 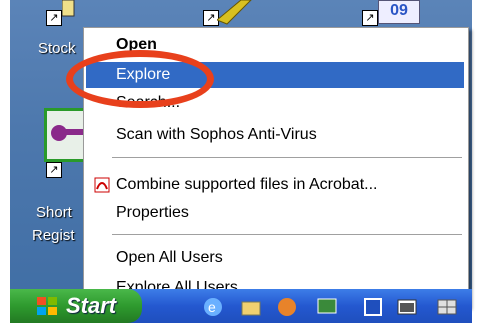 I want to click on svg-text: e, so click(x=212, y=307).